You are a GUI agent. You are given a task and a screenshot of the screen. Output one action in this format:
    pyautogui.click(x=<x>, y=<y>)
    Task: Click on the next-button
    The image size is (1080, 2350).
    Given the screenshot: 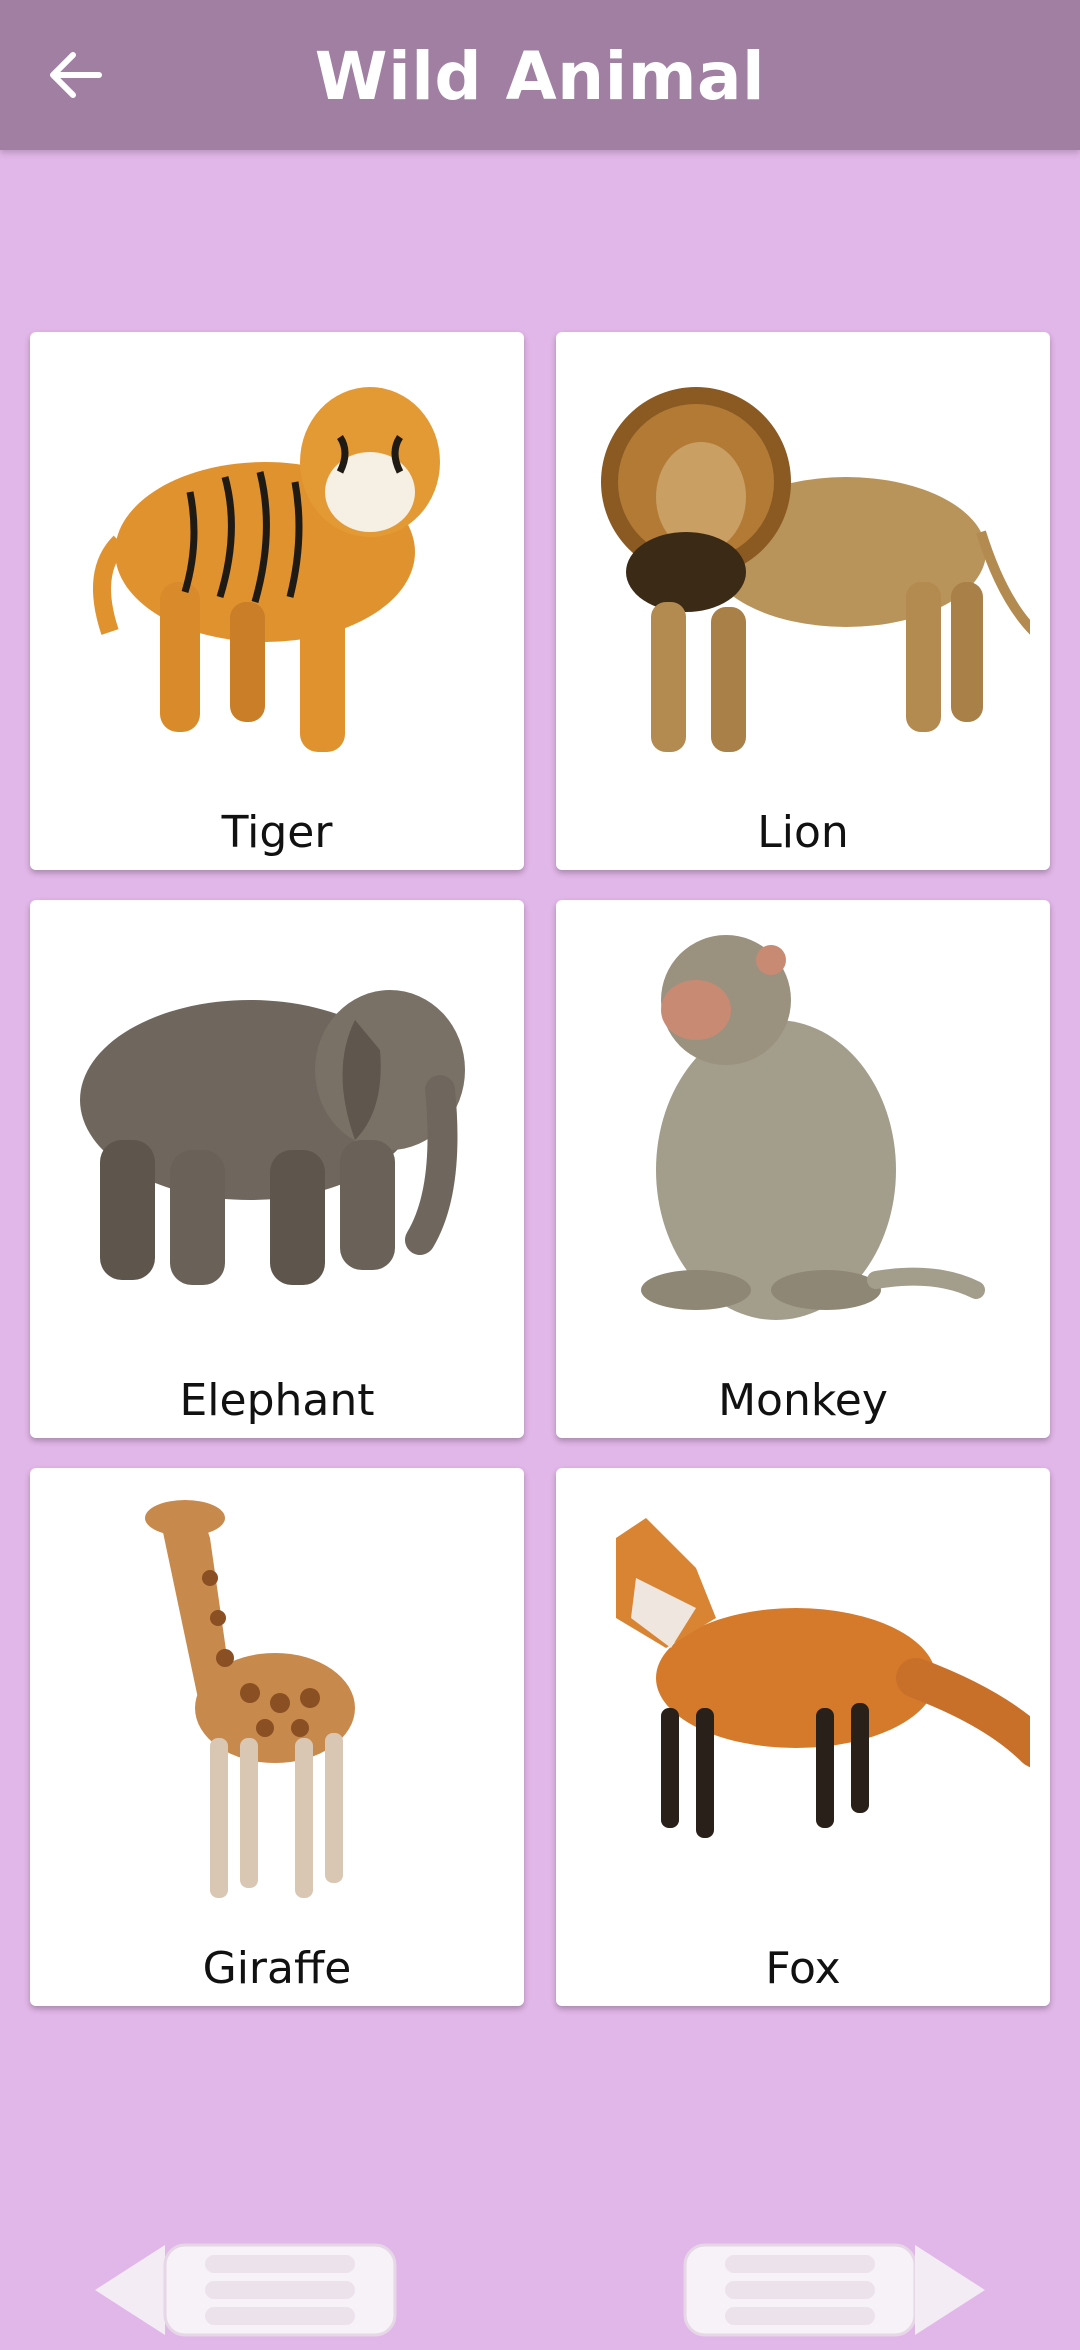 What is the action you would take?
    pyautogui.click(x=825, y=2290)
    